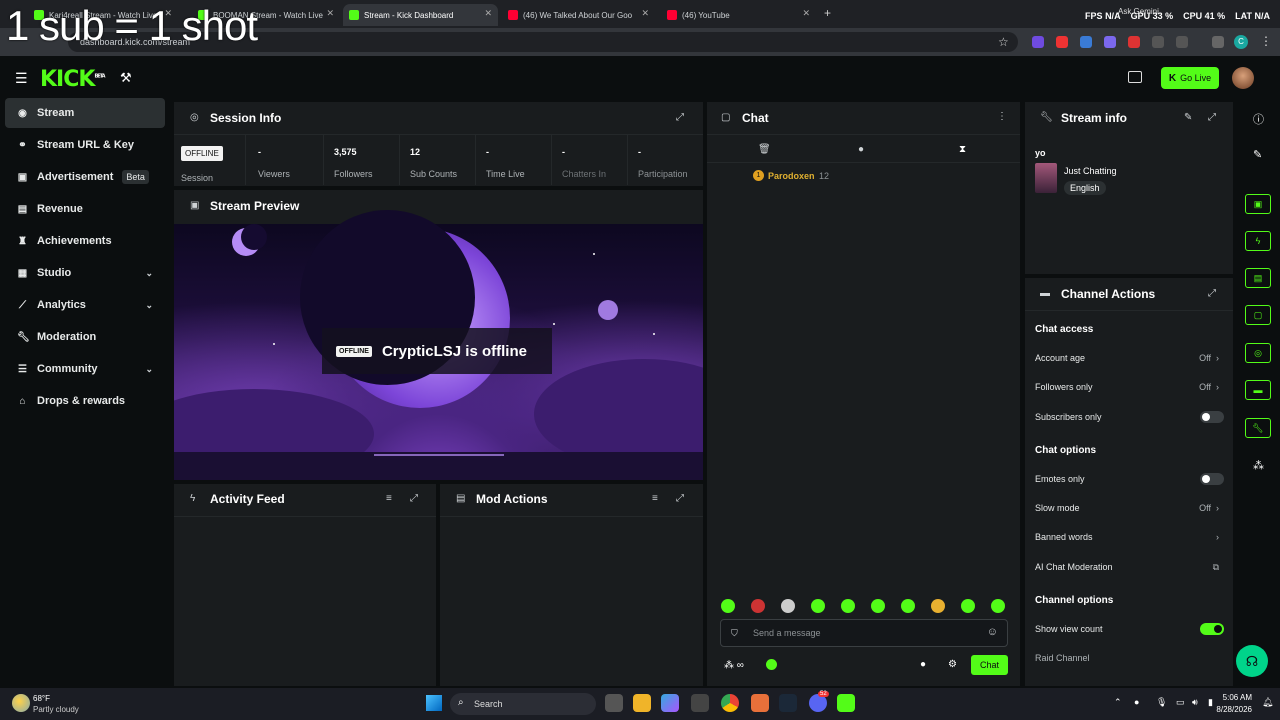 Image resolution: width=1280 pixels, height=720 pixels. What do you see at coordinates (1212, 479) in the screenshot?
I see `emotes-only-toggle` at bounding box center [1212, 479].